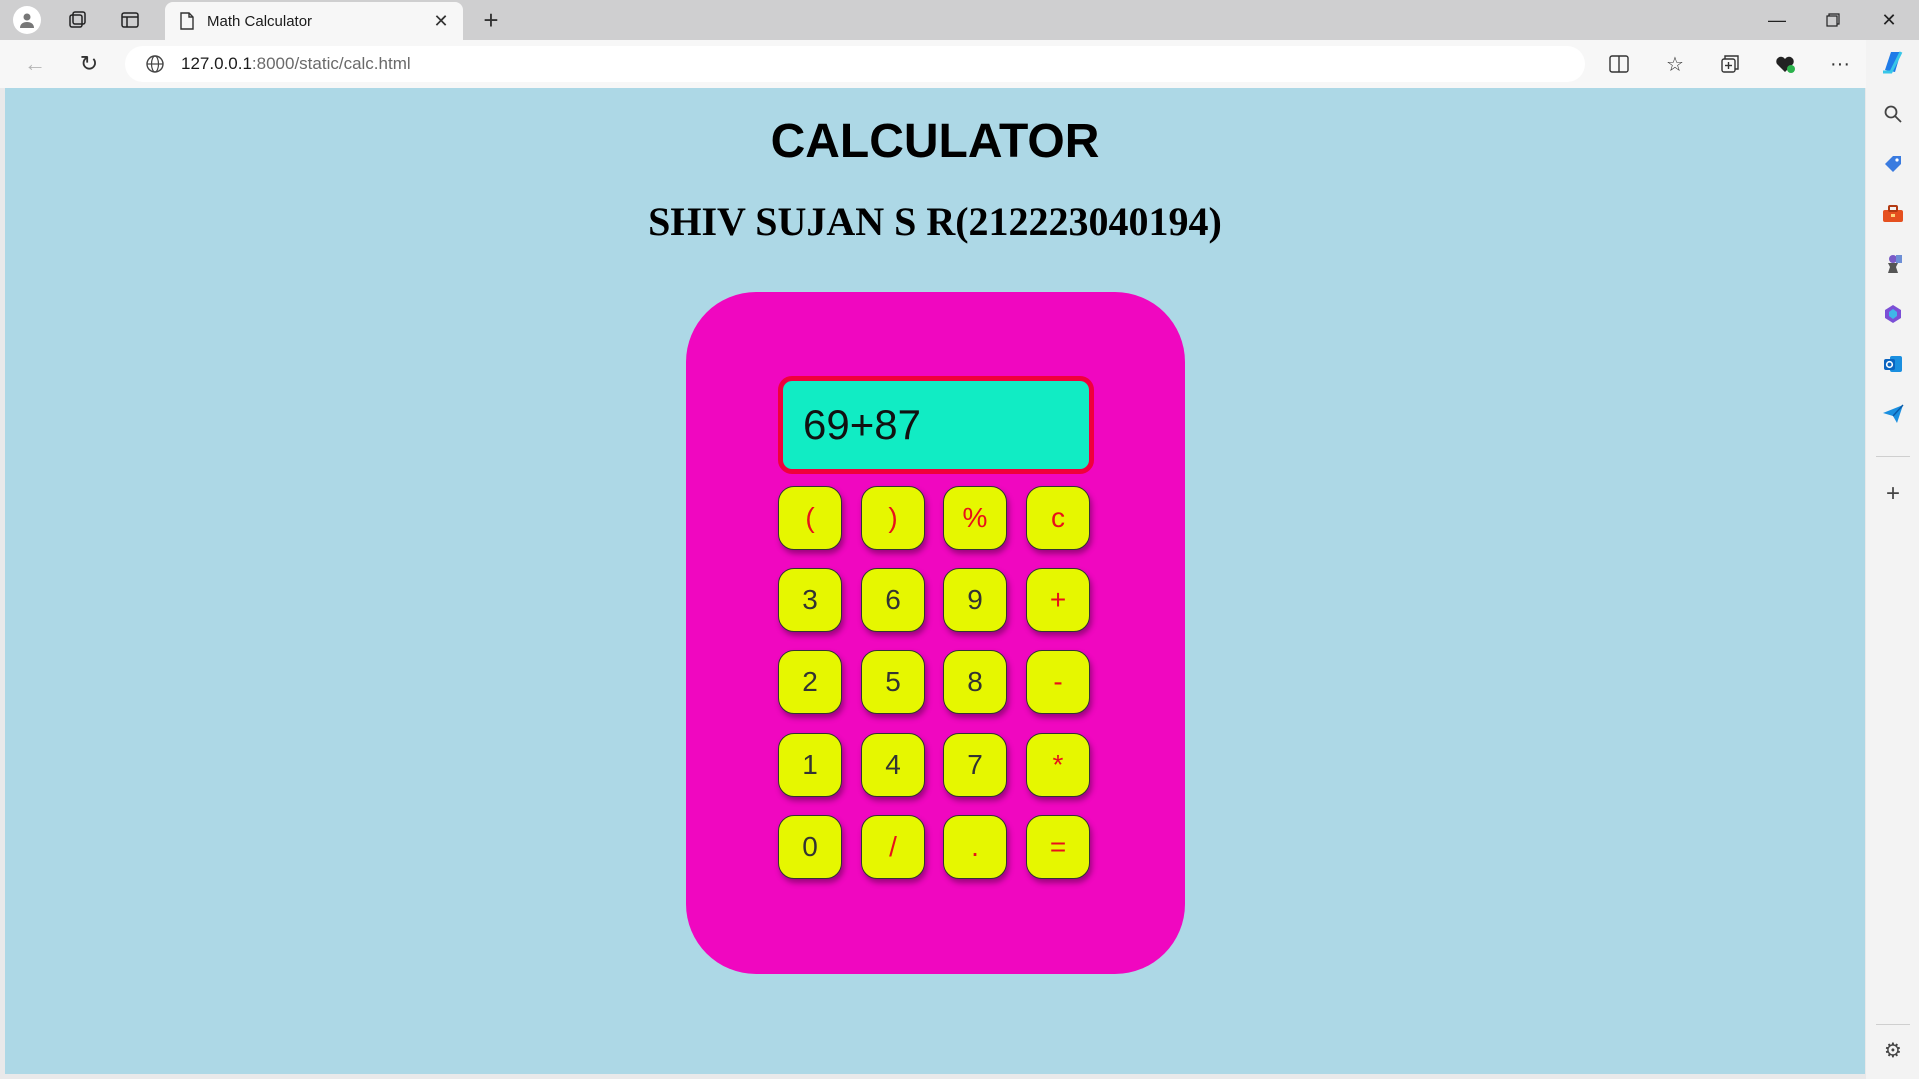 This screenshot has height=1079, width=1919. I want to click on split-screen-icon, so click(1619, 64).